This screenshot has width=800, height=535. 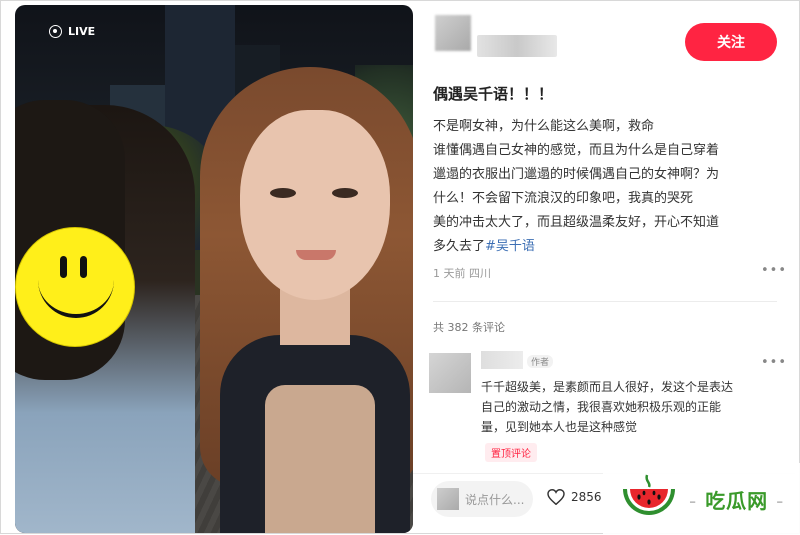 What do you see at coordinates (731, 42) in the screenshot?
I see `follow-button: 关注` at bounding box center [731, 42].